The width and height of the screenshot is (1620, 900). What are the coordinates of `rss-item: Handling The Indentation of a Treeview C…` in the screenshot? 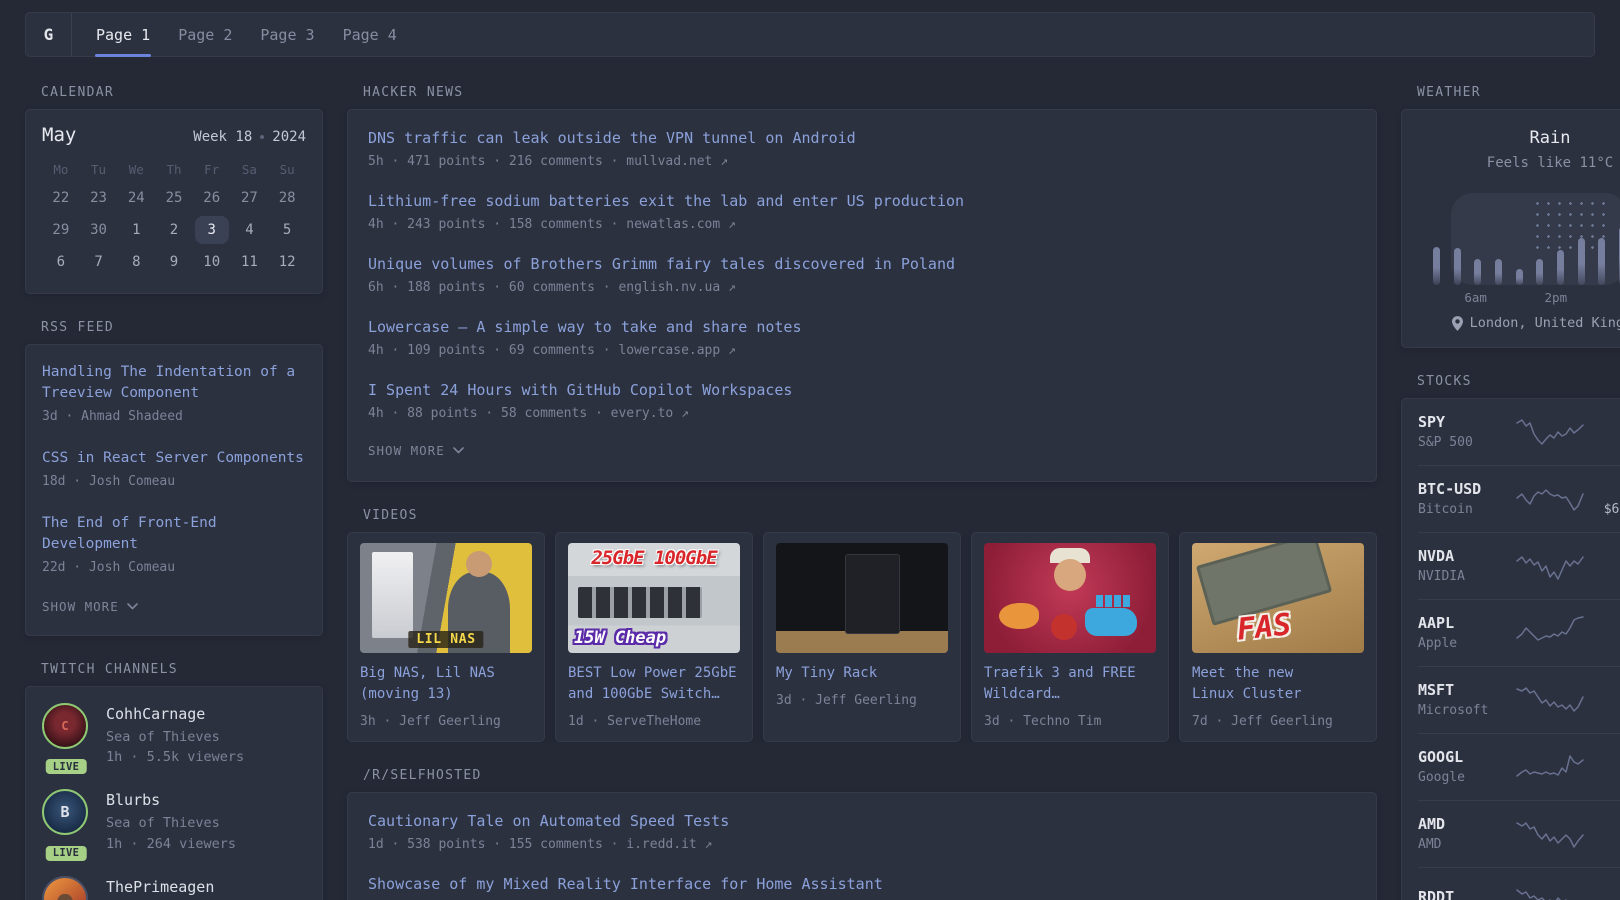 It's located at (174, 394).